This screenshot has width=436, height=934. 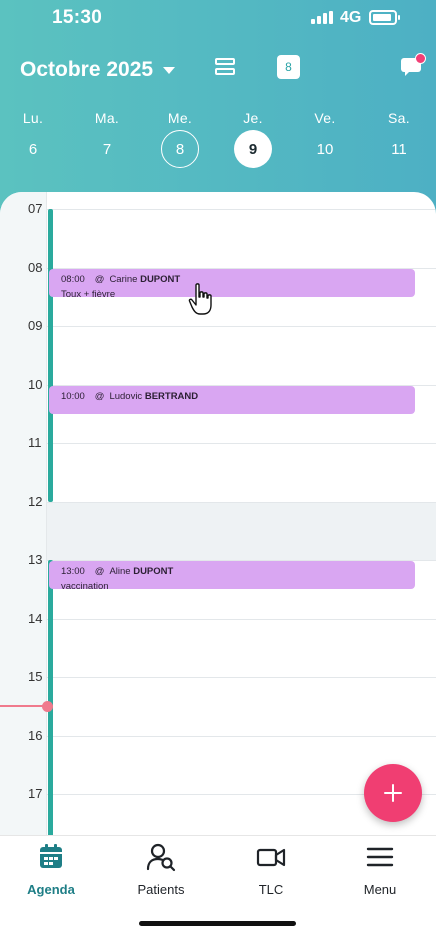 I want to click on calendar-icon, so click(x=51, y=856).